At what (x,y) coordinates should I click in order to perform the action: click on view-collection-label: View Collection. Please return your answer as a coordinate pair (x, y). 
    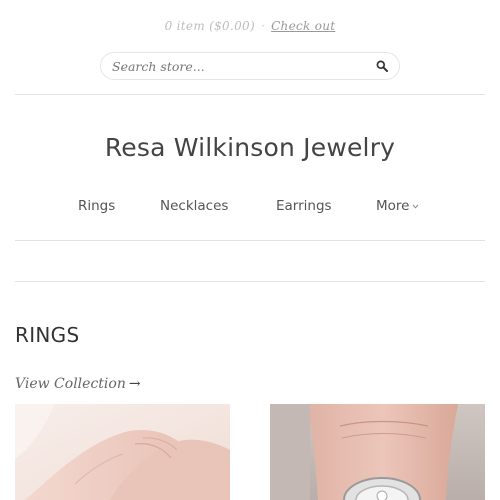
    Looking at the image, I should click on (70, 384).